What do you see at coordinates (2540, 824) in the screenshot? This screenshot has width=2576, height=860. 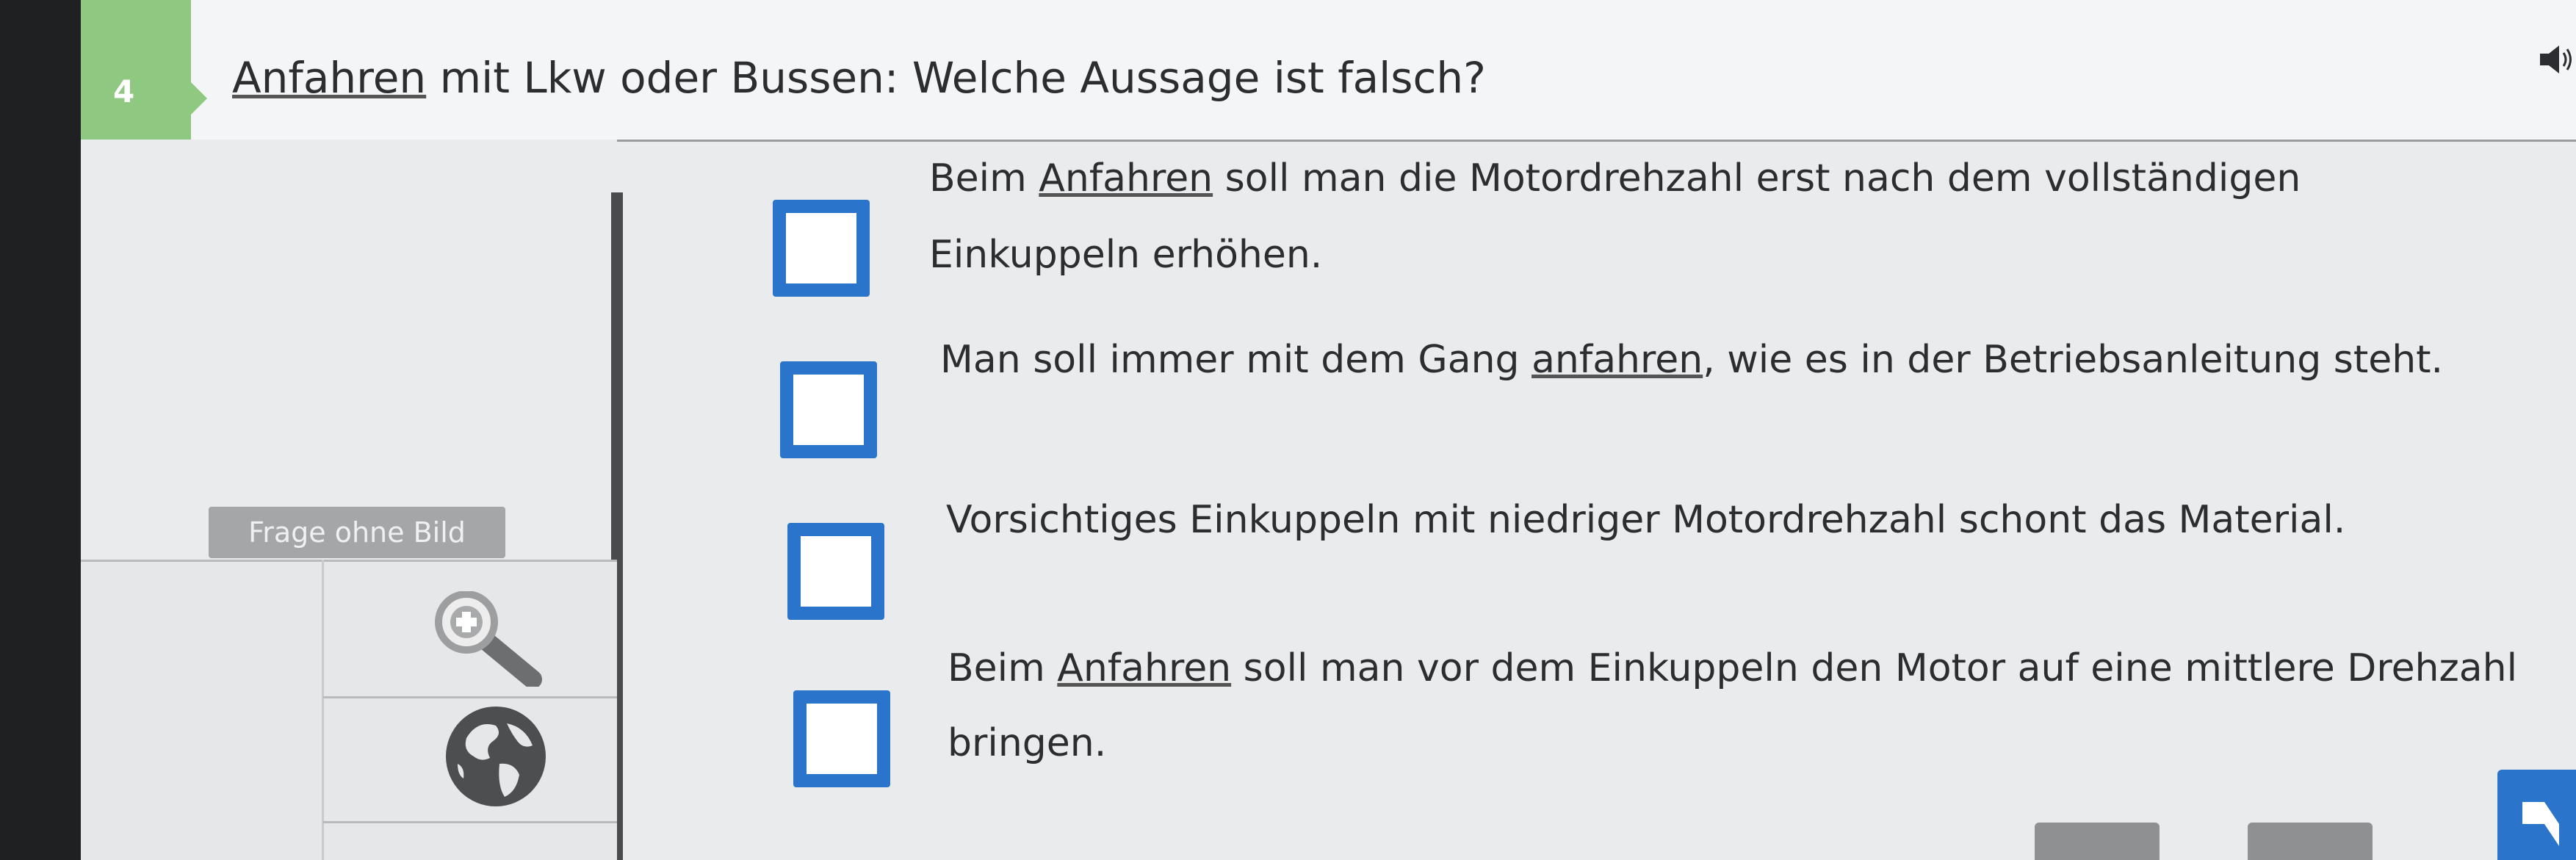 I see `next-arrow-icon` at bounding box center [2540, 824].